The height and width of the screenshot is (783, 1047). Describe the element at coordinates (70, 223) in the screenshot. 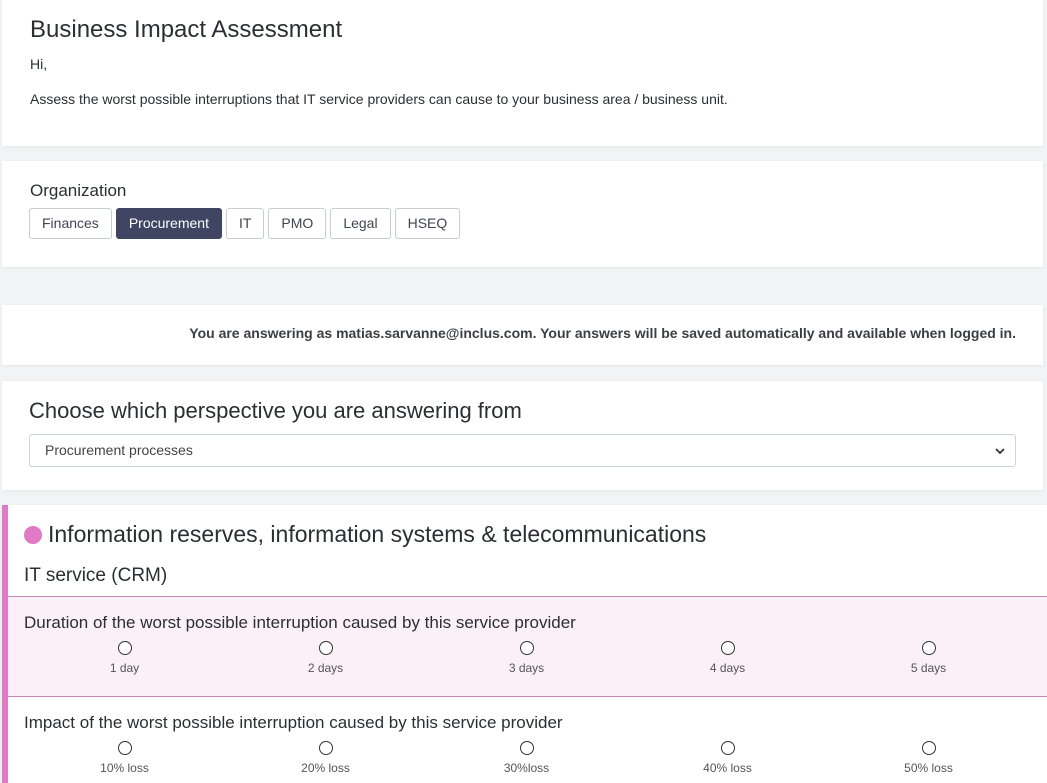

I see `org-tab-finances: Finances` at that location.